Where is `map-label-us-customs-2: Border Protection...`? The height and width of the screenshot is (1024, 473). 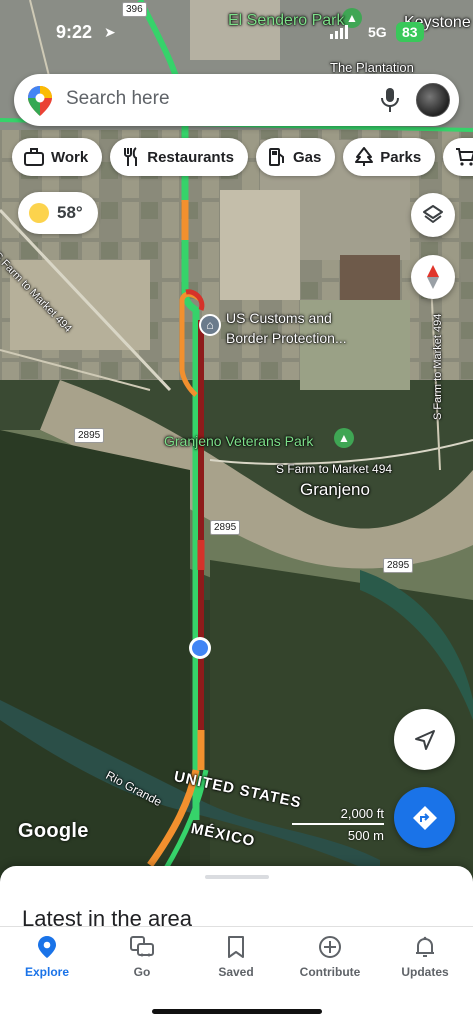 map-label-us-customs-2: Border Protection... is located at coordinates (286, 338).